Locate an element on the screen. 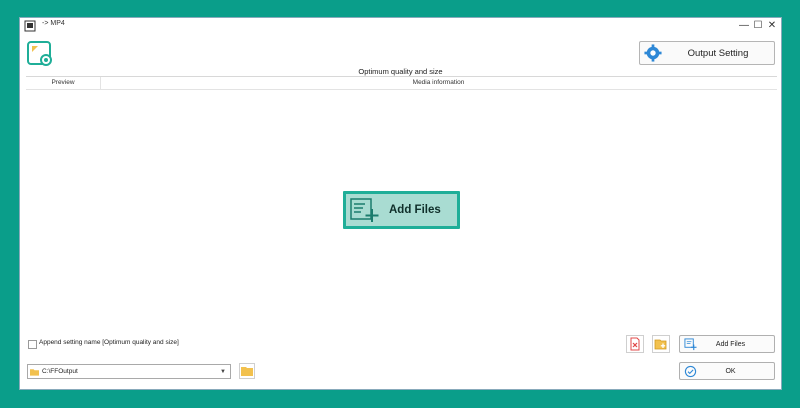 The image size is (800, 408). logo-icon is located at coordinates (39, 53).